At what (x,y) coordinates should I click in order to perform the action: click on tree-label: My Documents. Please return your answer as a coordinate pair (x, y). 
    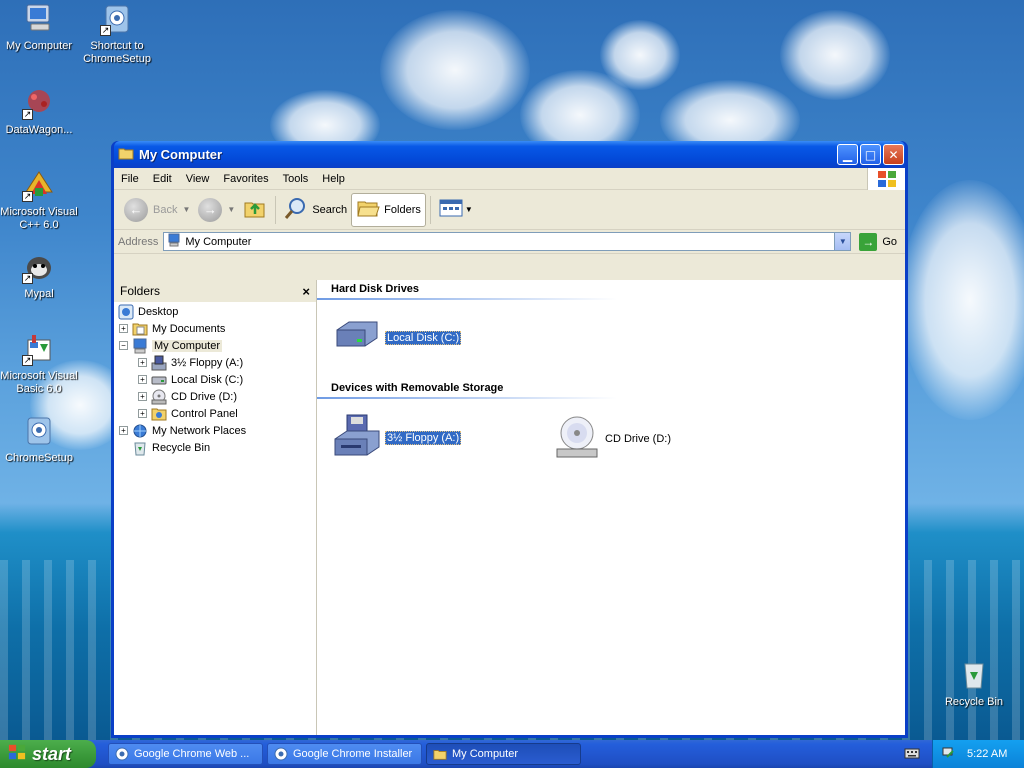
    Looking at the image, I should click on (189, 328).